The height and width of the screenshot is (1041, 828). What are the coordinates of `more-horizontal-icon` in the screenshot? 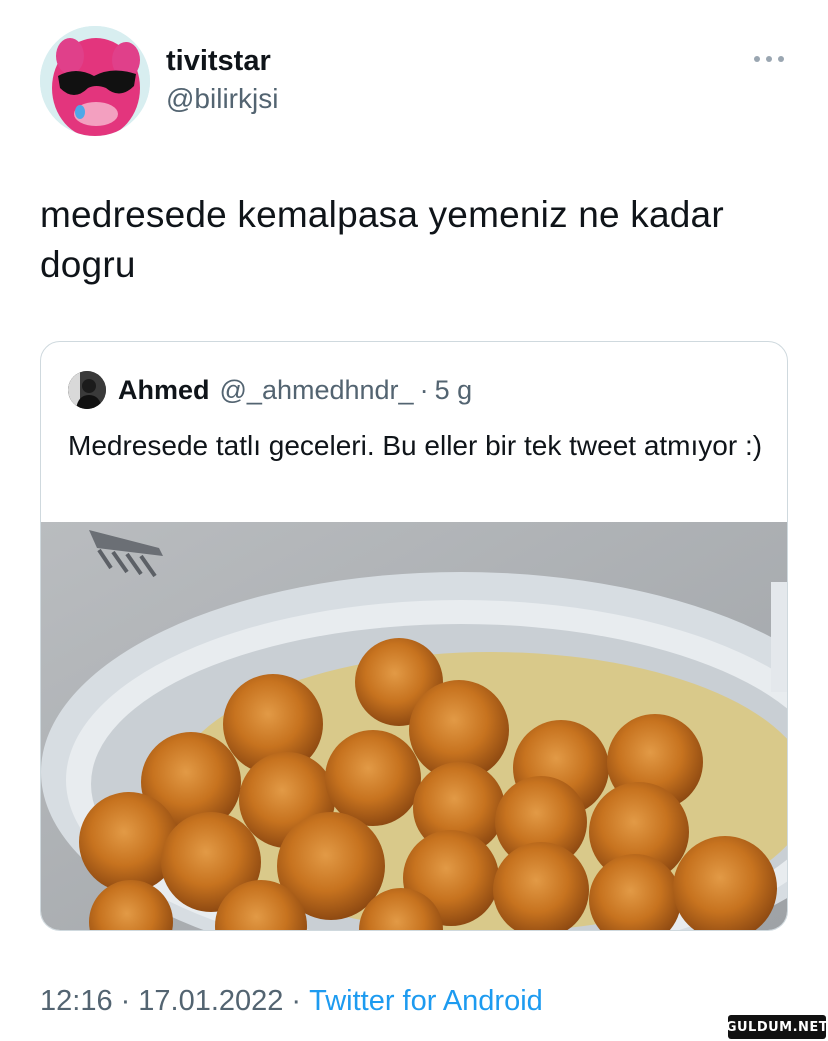 It's located at (769, 59).